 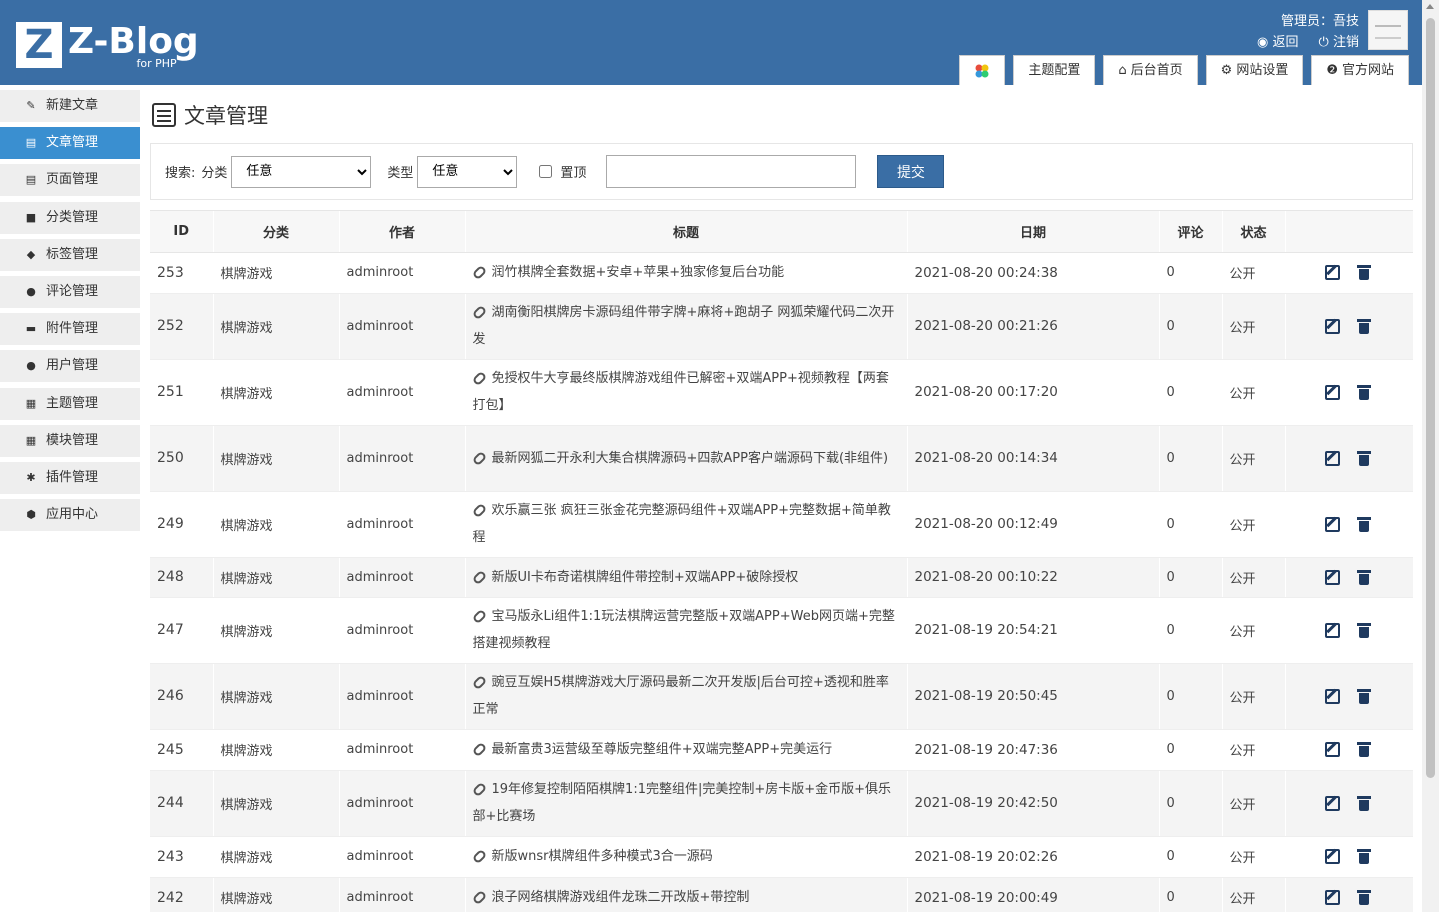 I want to click on page-scrollbar, so click(x=1430, y=456).